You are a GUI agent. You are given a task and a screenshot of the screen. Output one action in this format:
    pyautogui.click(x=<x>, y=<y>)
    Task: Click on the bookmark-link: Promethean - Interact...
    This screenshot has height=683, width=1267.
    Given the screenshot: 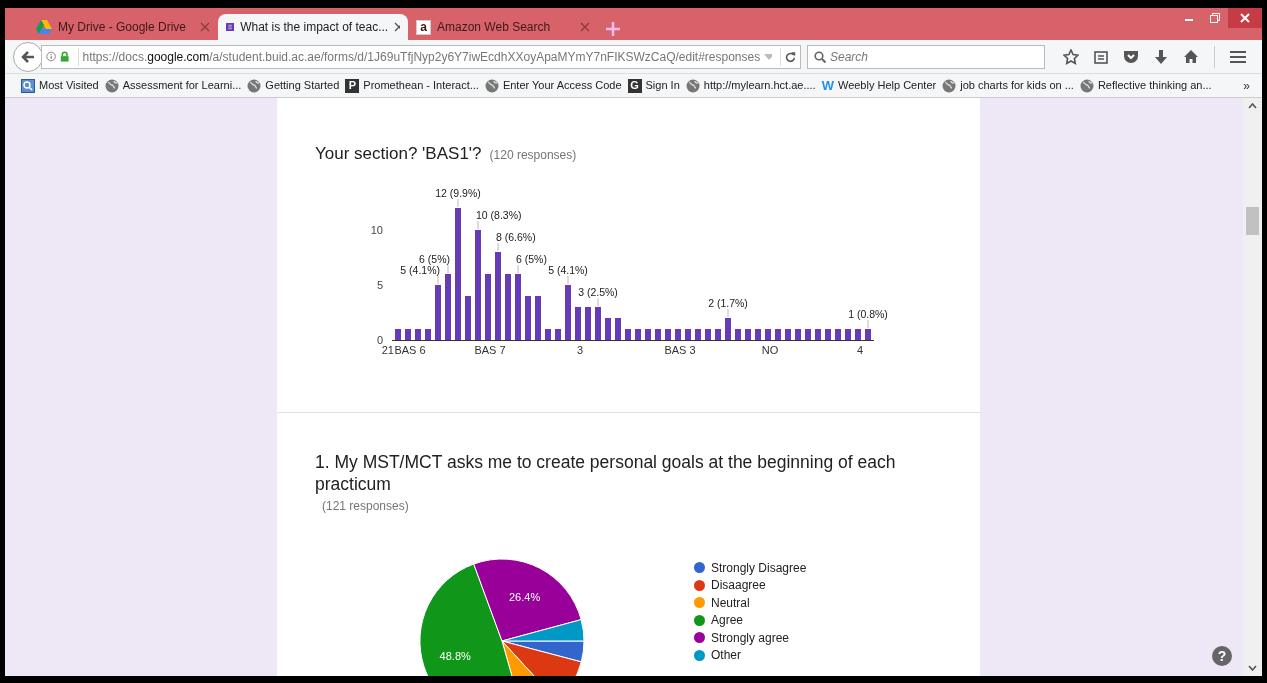 What is the action you would take?
    pyautogui.click(x=421, y=85)
    